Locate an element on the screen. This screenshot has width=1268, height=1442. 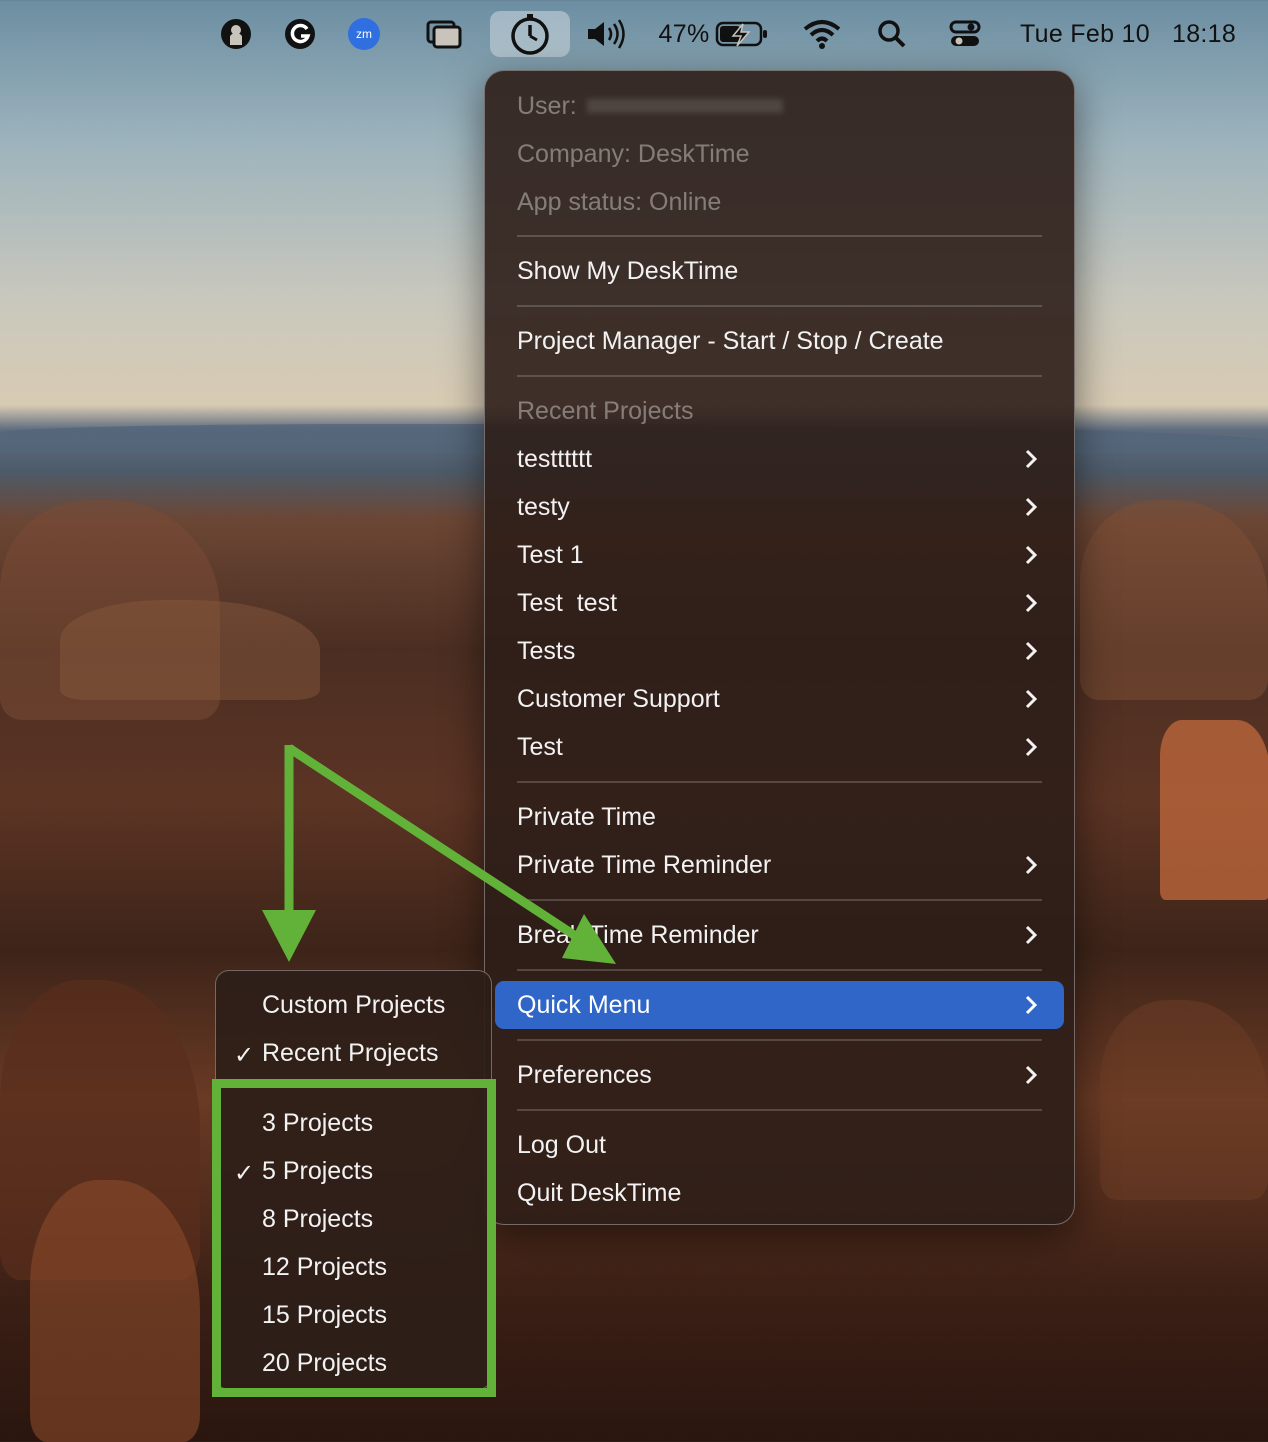
annotation-arrow-down is located at coordinates (289, 853).